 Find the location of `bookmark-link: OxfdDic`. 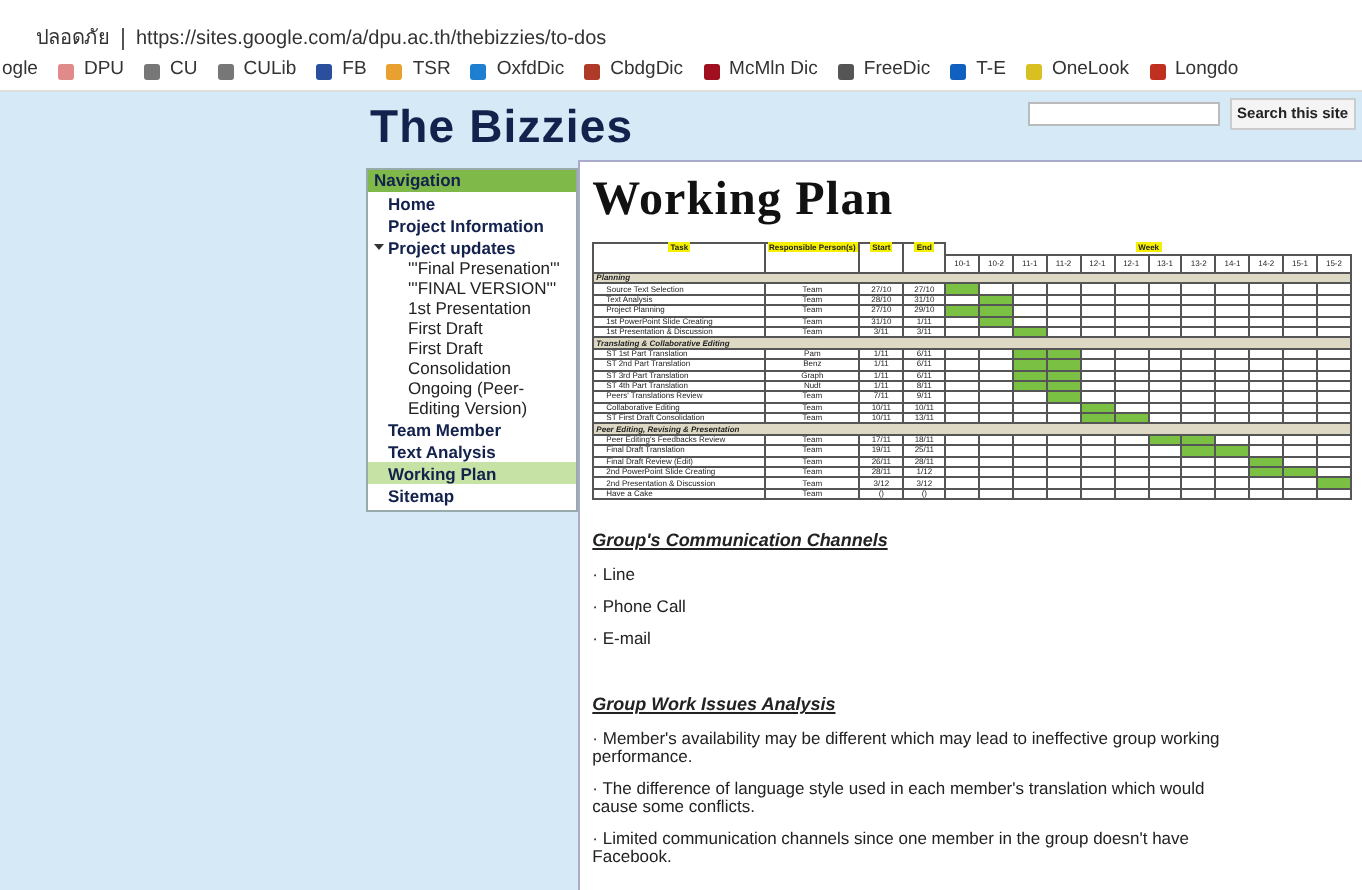

bookmark-link: OxfdDic is located at coordinates (516, 71).